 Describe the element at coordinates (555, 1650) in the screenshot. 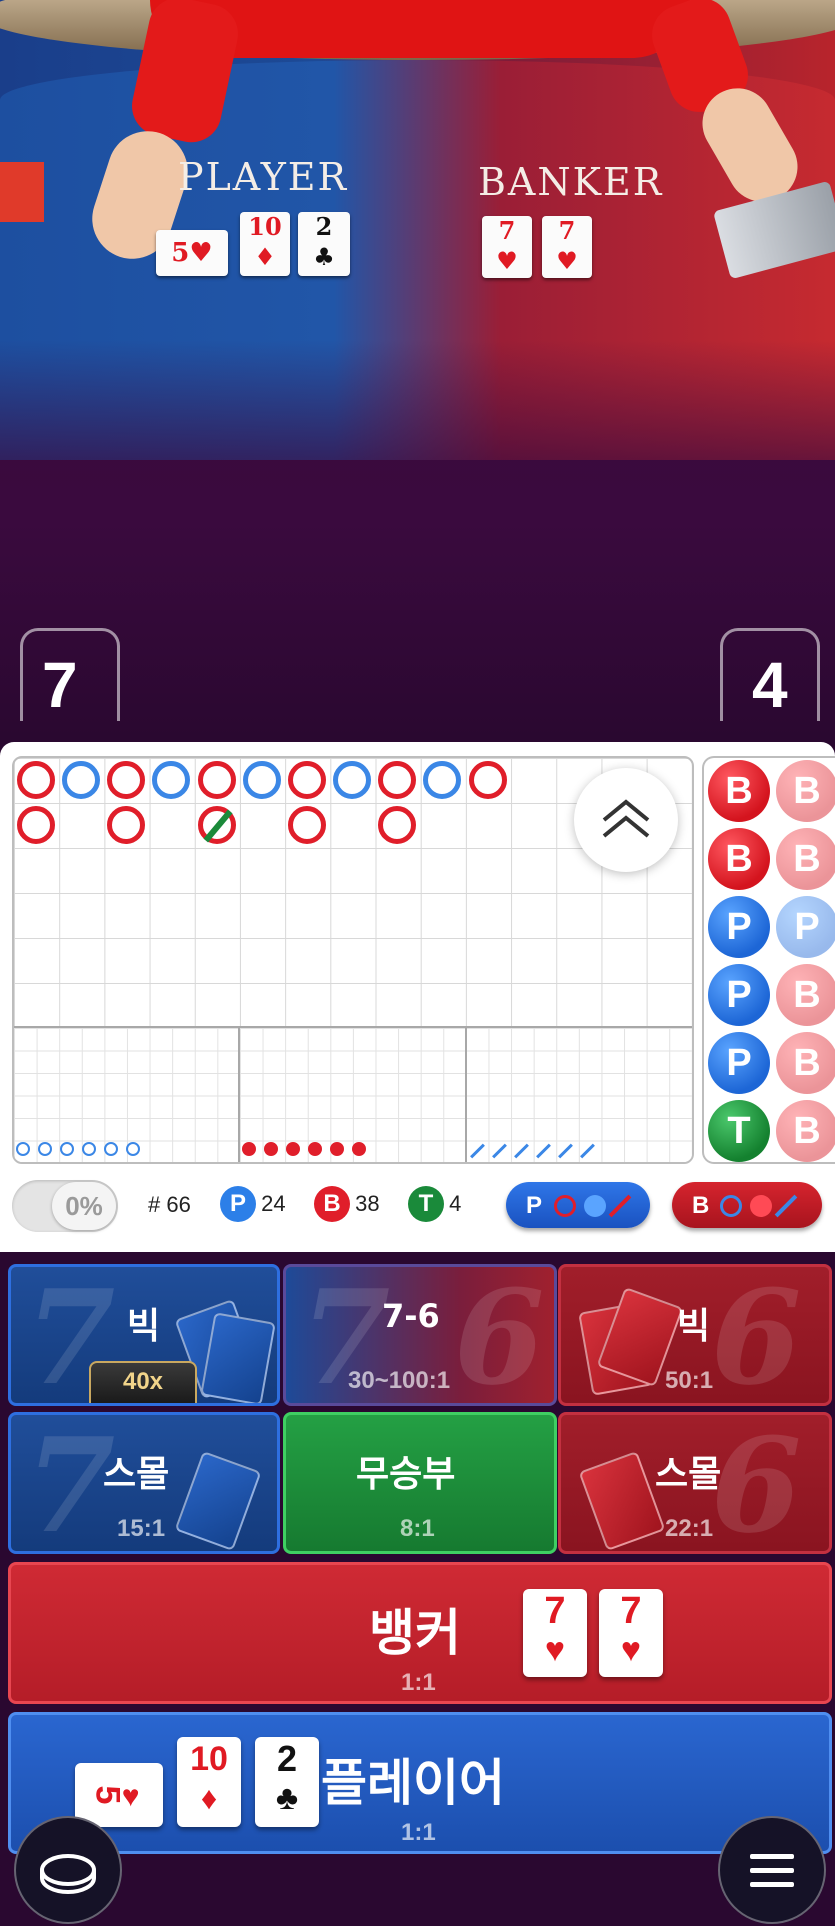

I see `heart-icon: ♥` at that location.